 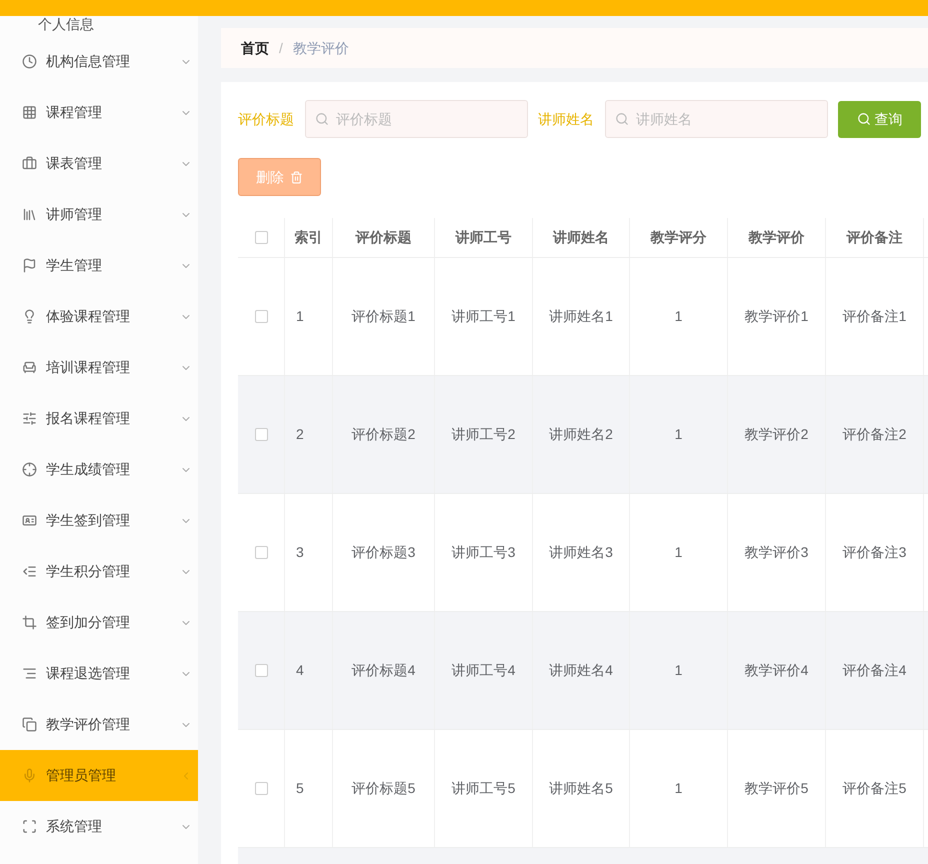 I want to click on table-cell-text: 评价标题5, so click(x=384, y=788).